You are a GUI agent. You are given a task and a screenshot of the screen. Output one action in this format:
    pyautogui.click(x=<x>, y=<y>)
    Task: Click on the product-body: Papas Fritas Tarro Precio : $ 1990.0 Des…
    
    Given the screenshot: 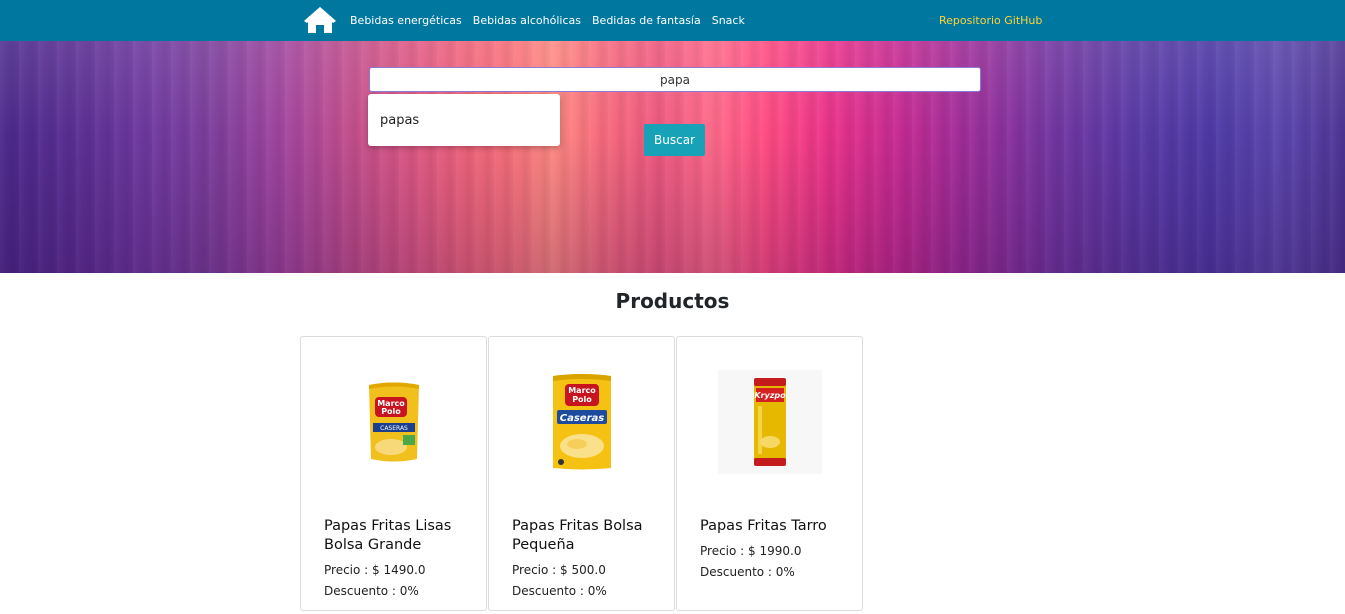 What is the action you would take?
    pyautogui.click(x=775, y=550)
    